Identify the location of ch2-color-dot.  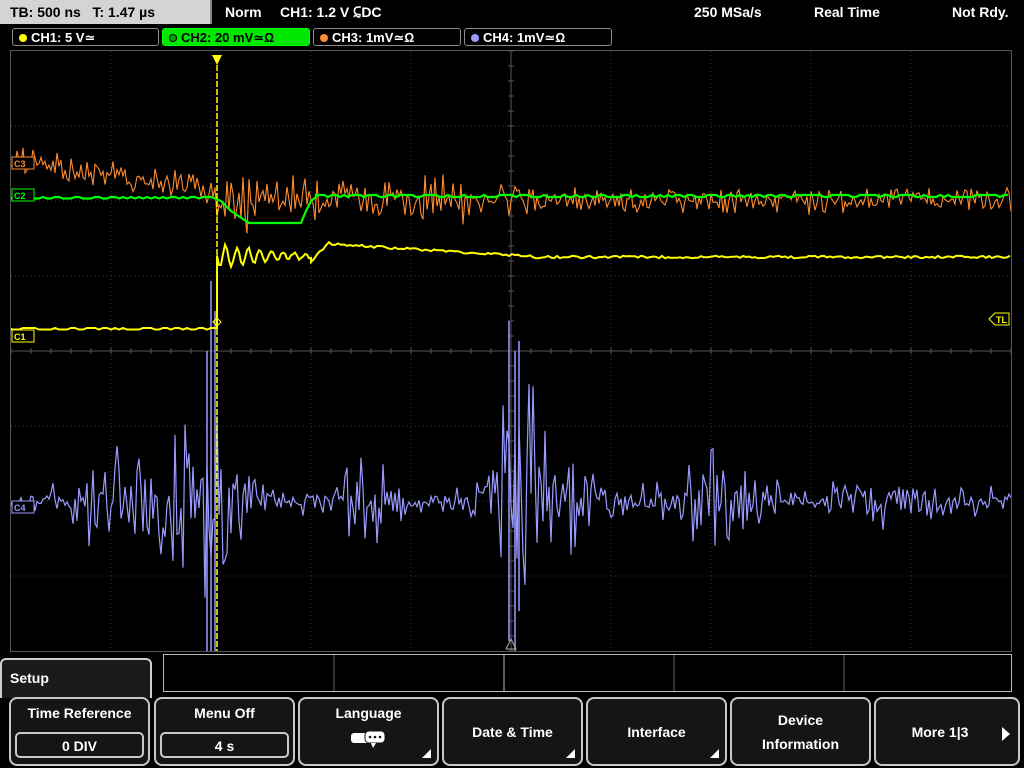
(173, 38).